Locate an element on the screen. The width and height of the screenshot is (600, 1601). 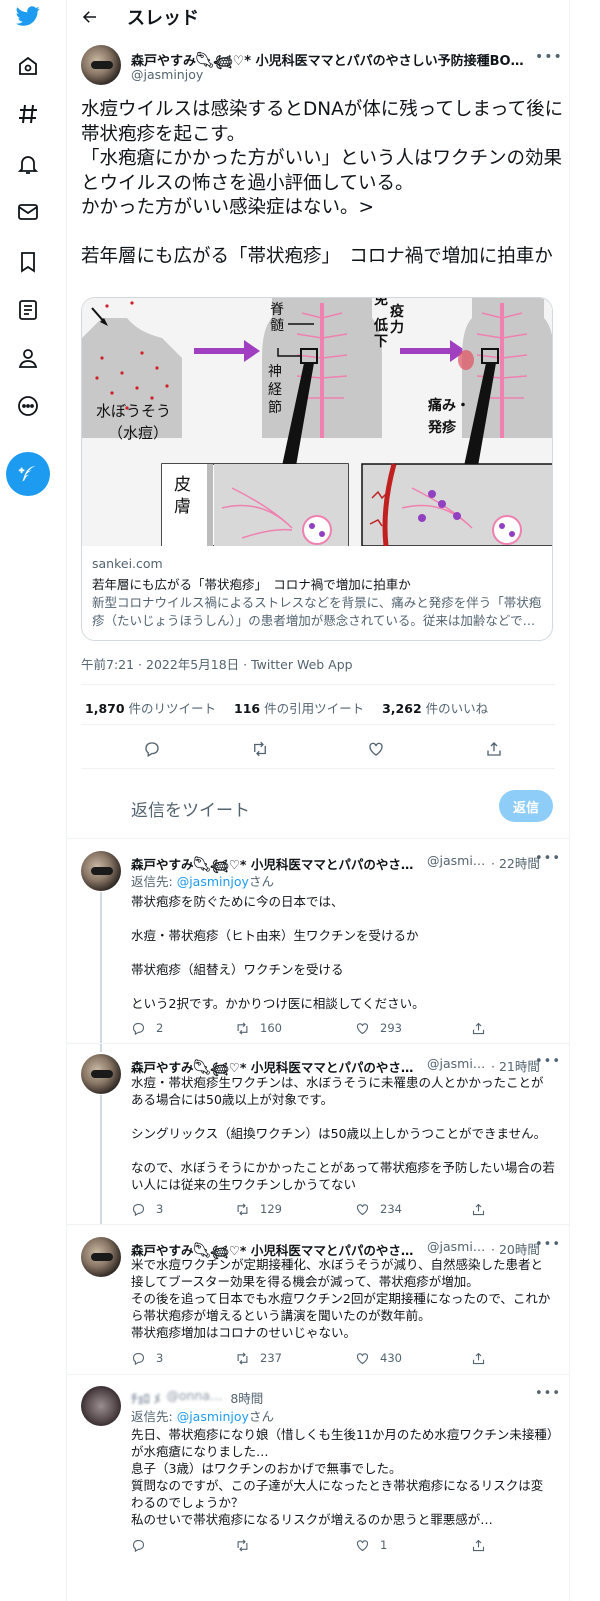
reply-author-handle: @jasminjoy is located at coordinates (458, 863).